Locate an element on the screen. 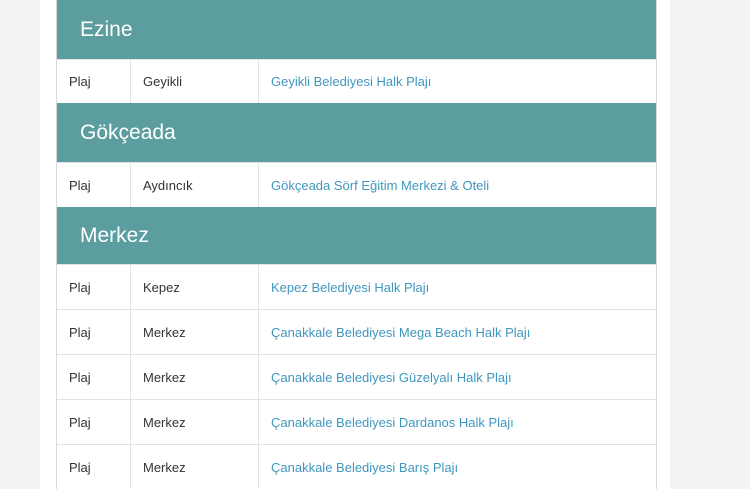 The image size is (750, 489). group-header-merkez: Merkez is located at coordinates (356, 235).